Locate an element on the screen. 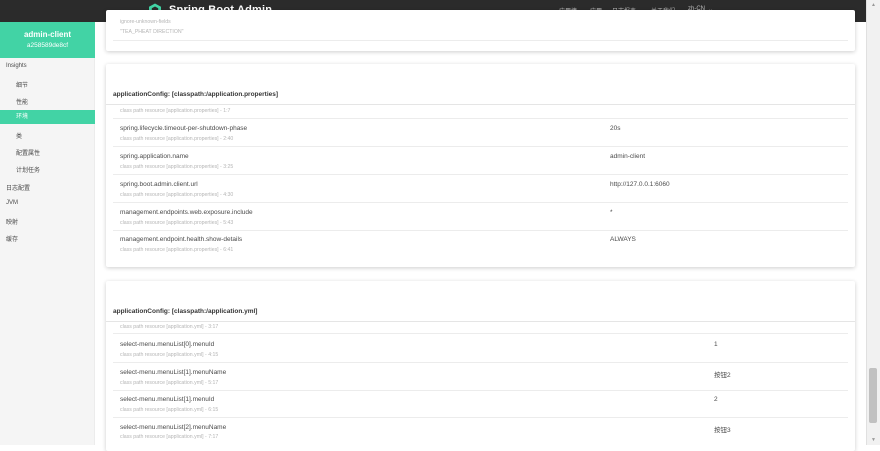  property-value: * is located at coordinates (611, 212).